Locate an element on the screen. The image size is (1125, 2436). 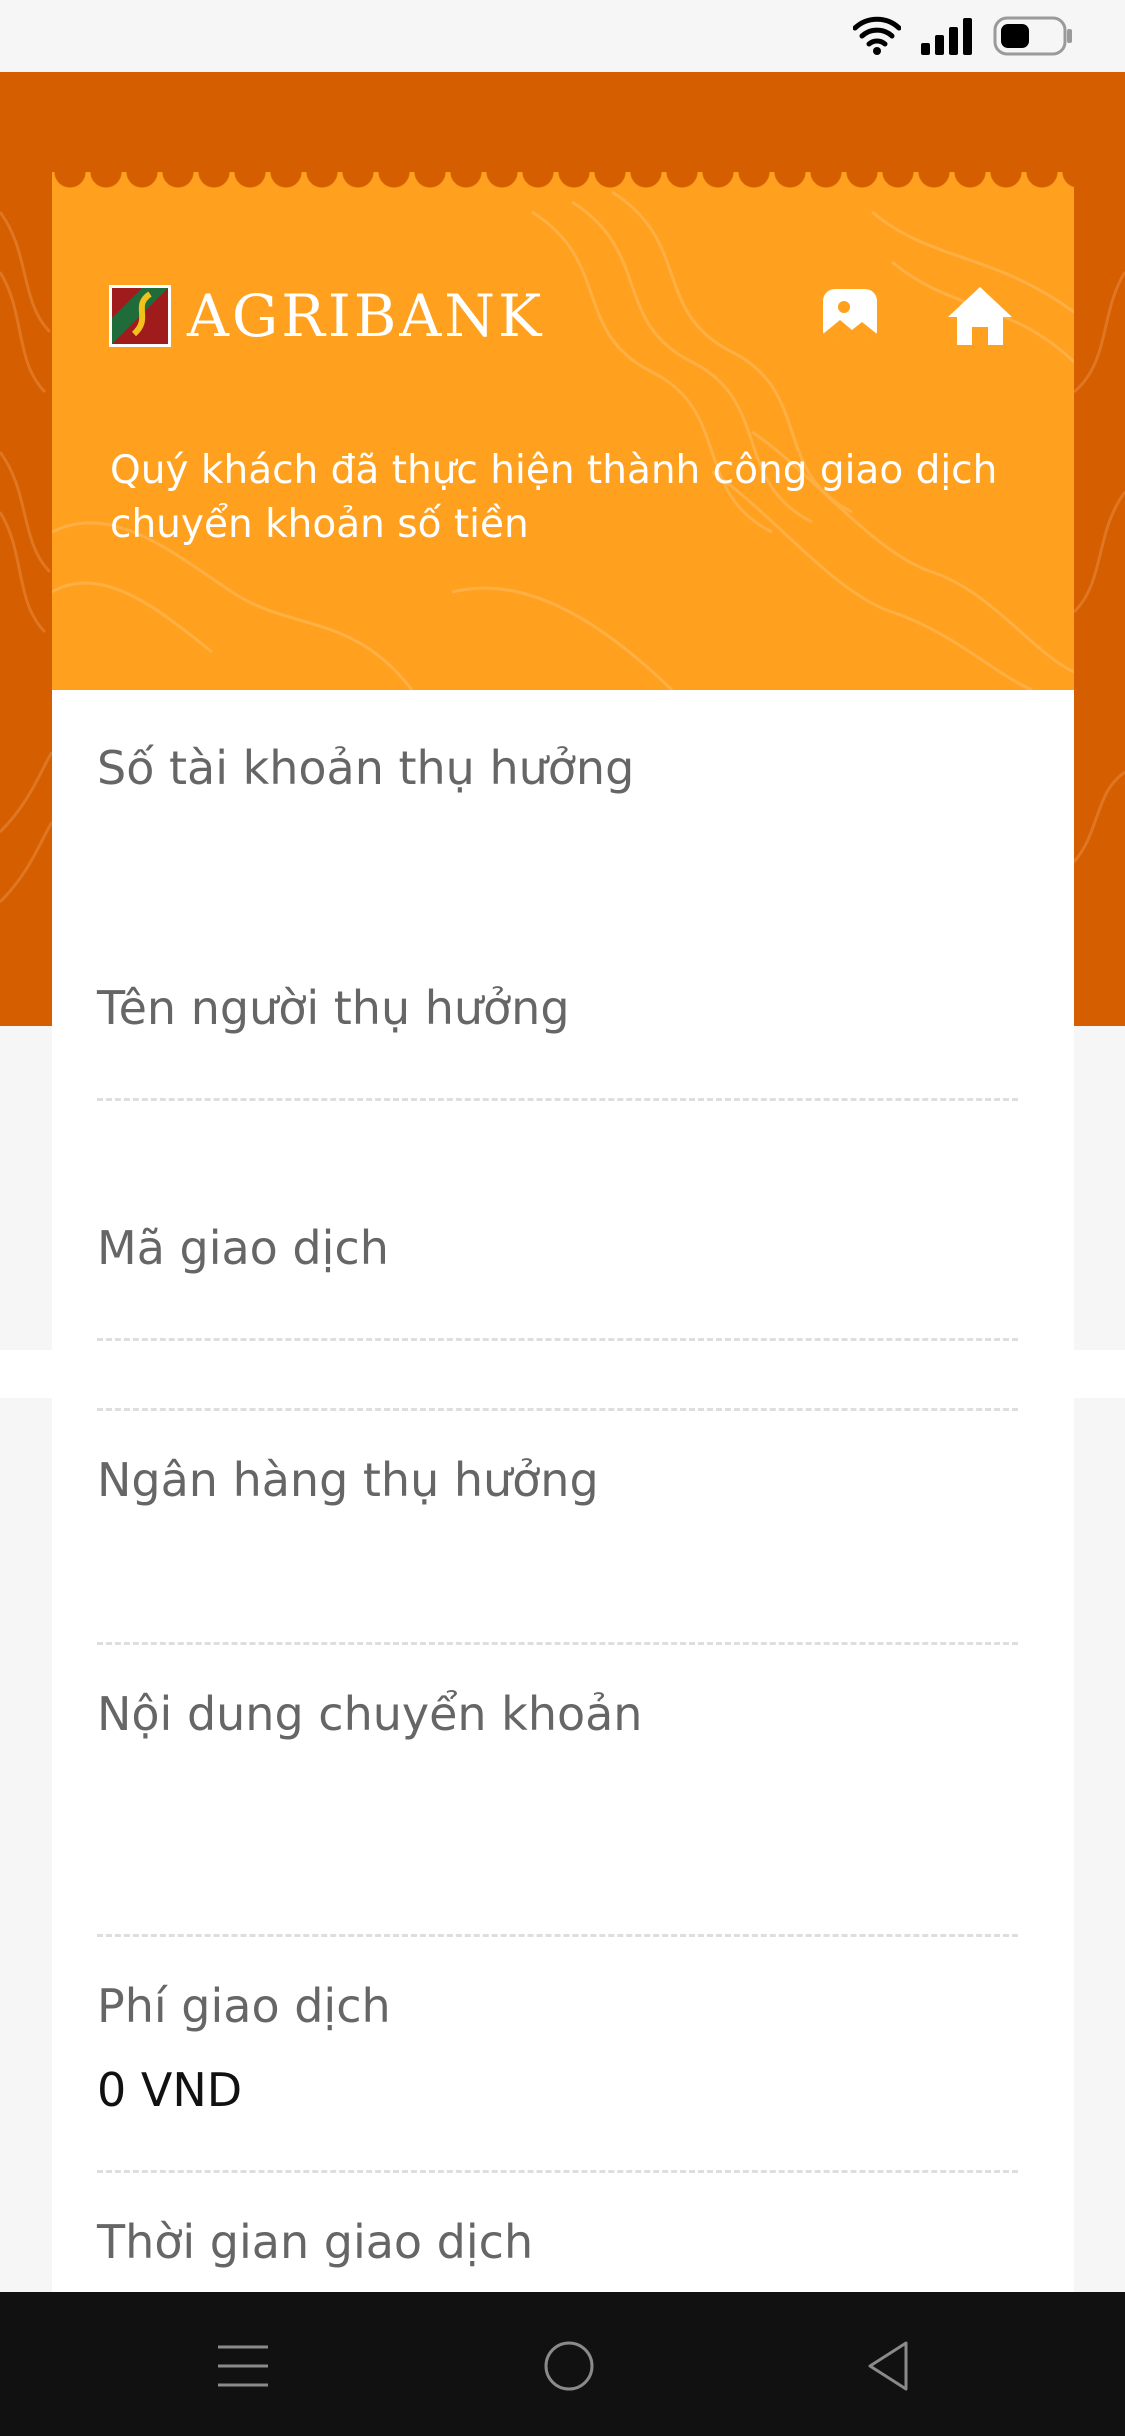
agribank-logo-mark-icon is located at coordinates (140, 316).